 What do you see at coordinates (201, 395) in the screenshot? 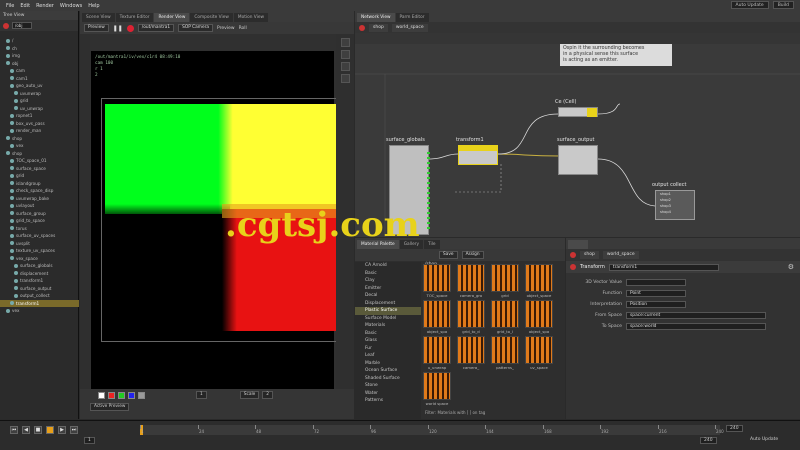
I see `frame-field: 1` at bounding box center [201, 395].